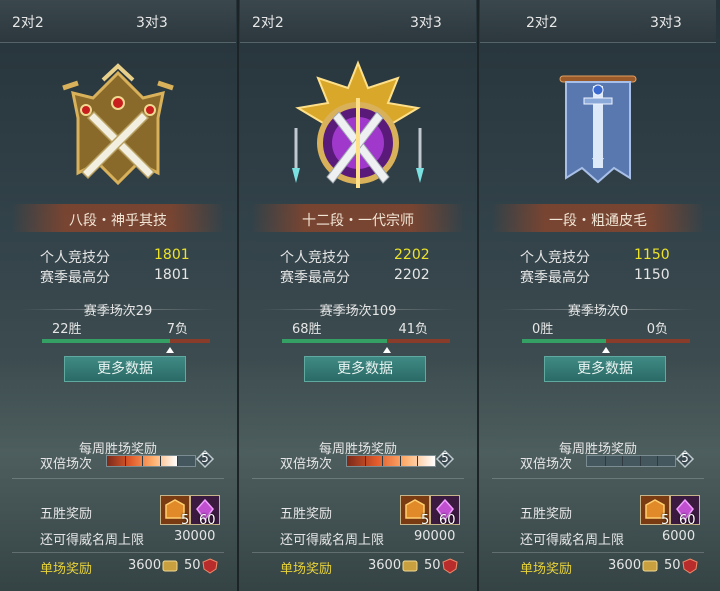  What do you see at coordinates (652, 255) in the screenshot?
I see `score-value: 1150` at bounding box center [652, 255].